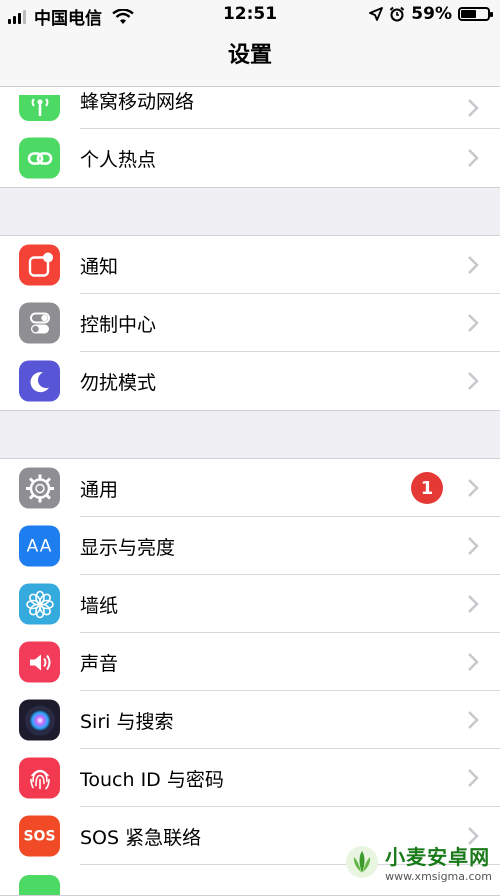 This screenshot has width=500, height=896. I want to click on settings-row-notifications: 通知, so click(250, 265).